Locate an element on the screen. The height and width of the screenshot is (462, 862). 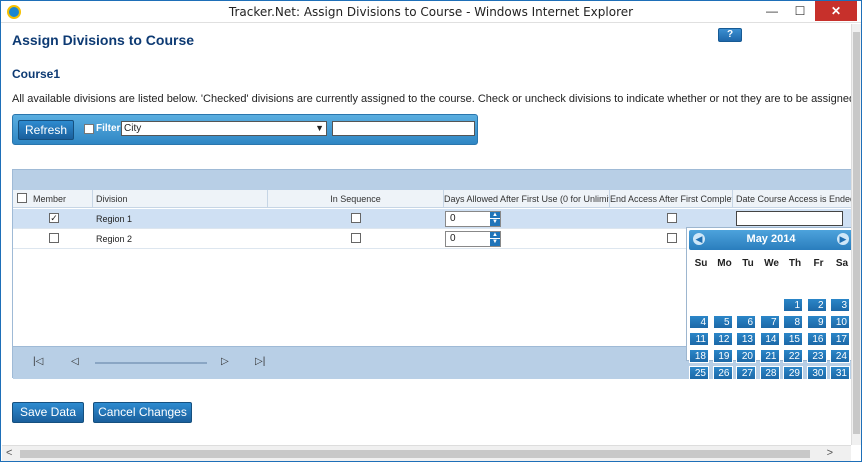
calendar-day: 16 is located at coordinates (816, 339).